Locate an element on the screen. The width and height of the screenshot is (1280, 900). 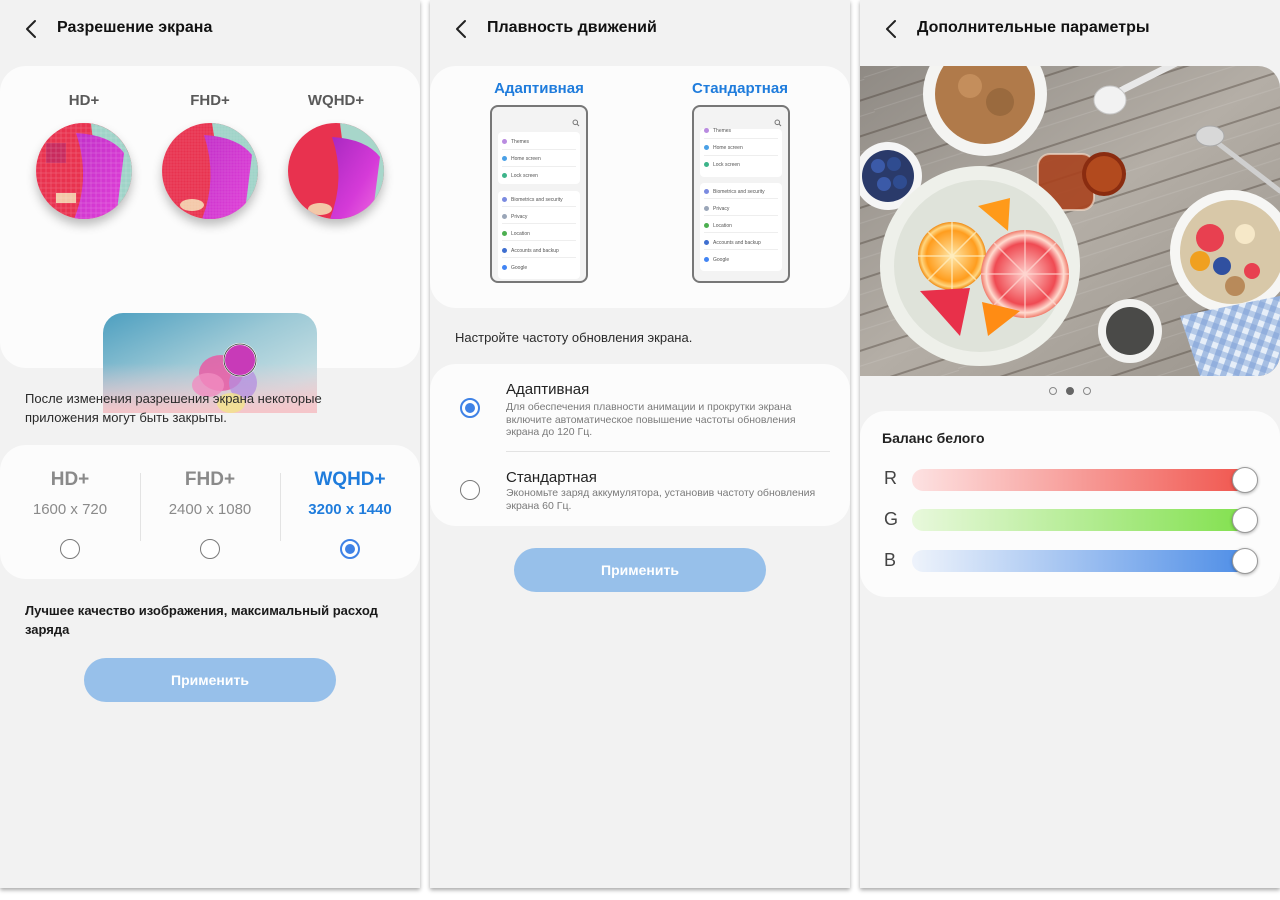
resolution-option-hd: HD+ 1600 x 720 is located at coordinates (70, 512).